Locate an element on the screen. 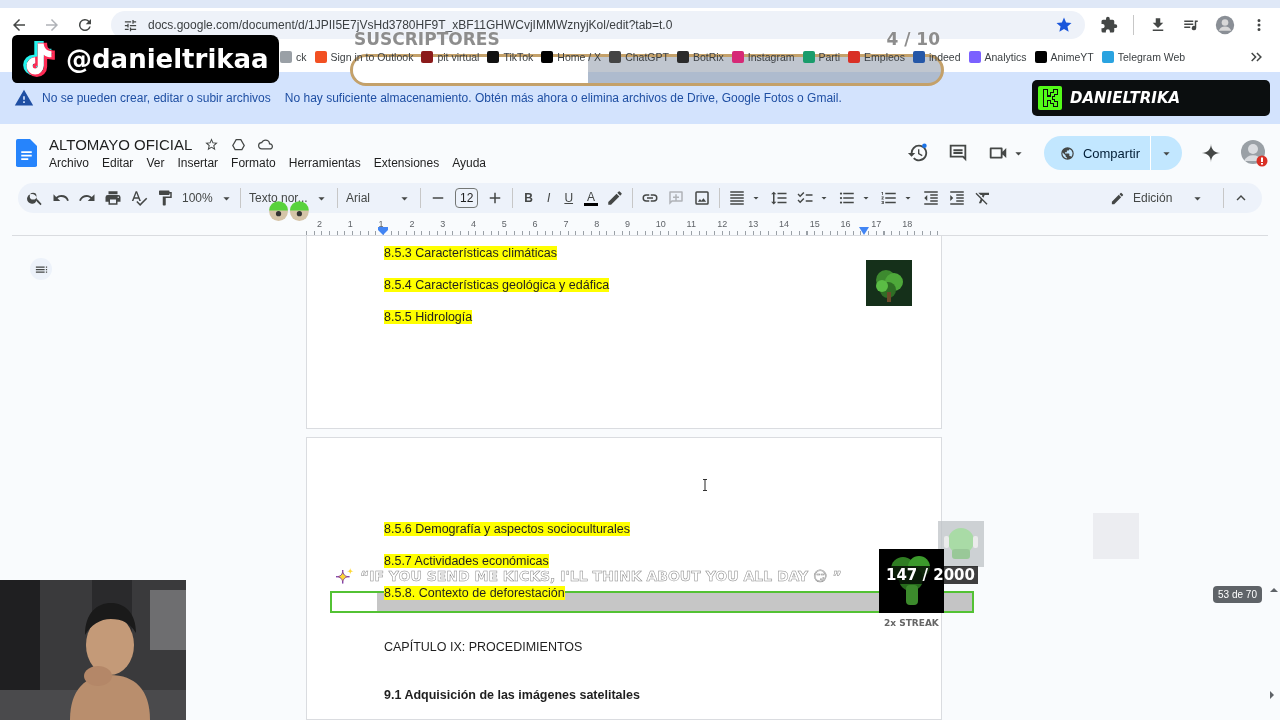 This screenshot has height=720, width=1280. heading: 8.5.5 Hidrología is located at coordinates (428, 317).